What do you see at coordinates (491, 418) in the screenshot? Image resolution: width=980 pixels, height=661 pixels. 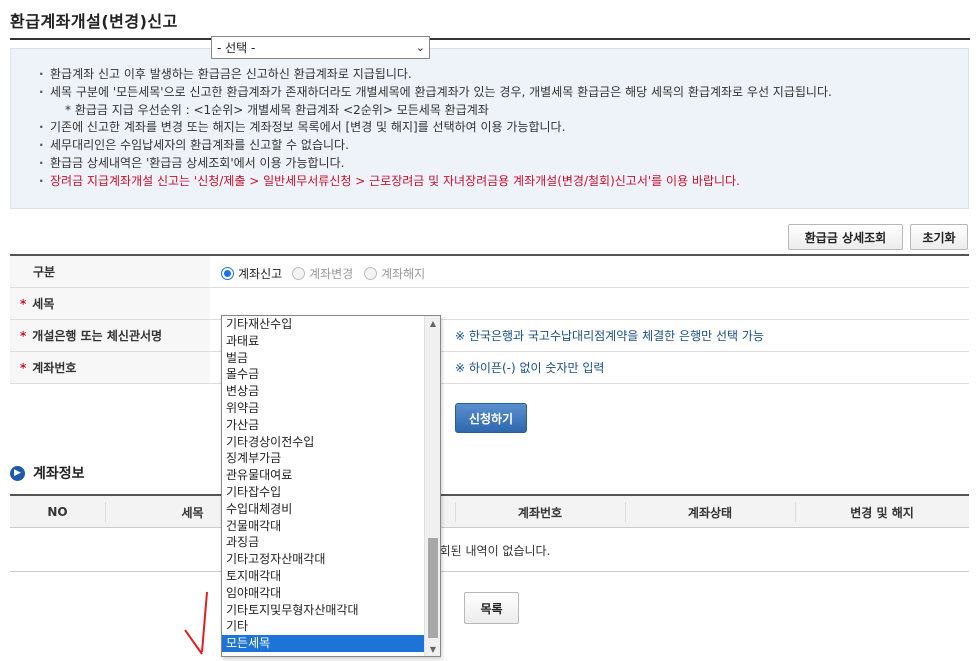 I see `apply-button: 신청하기` at bounding box center [491, 418].